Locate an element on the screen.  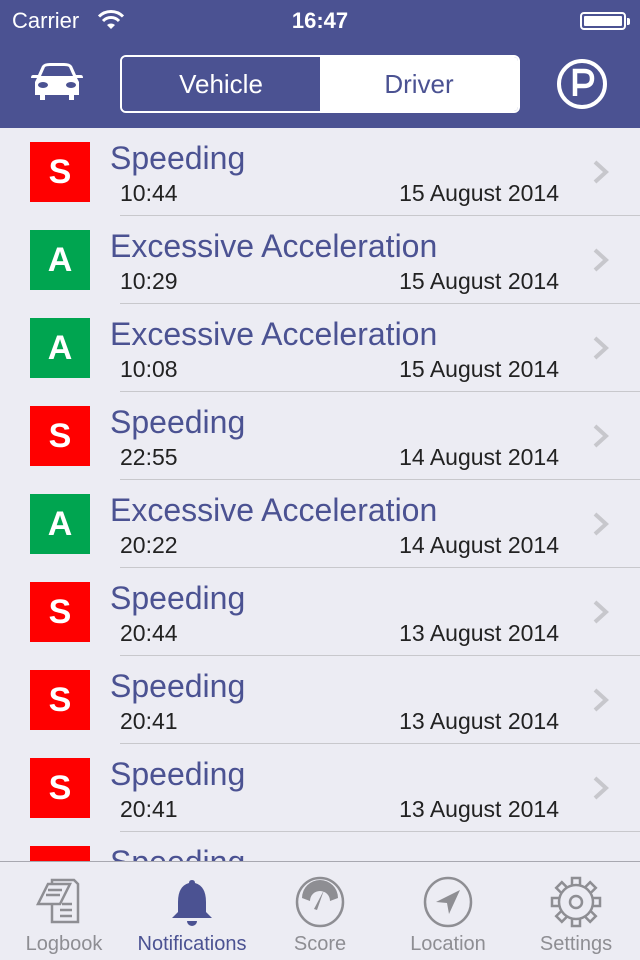
vehicle-driver-segmented-control: Vehicle Driver is located at coordinates (320, 84).